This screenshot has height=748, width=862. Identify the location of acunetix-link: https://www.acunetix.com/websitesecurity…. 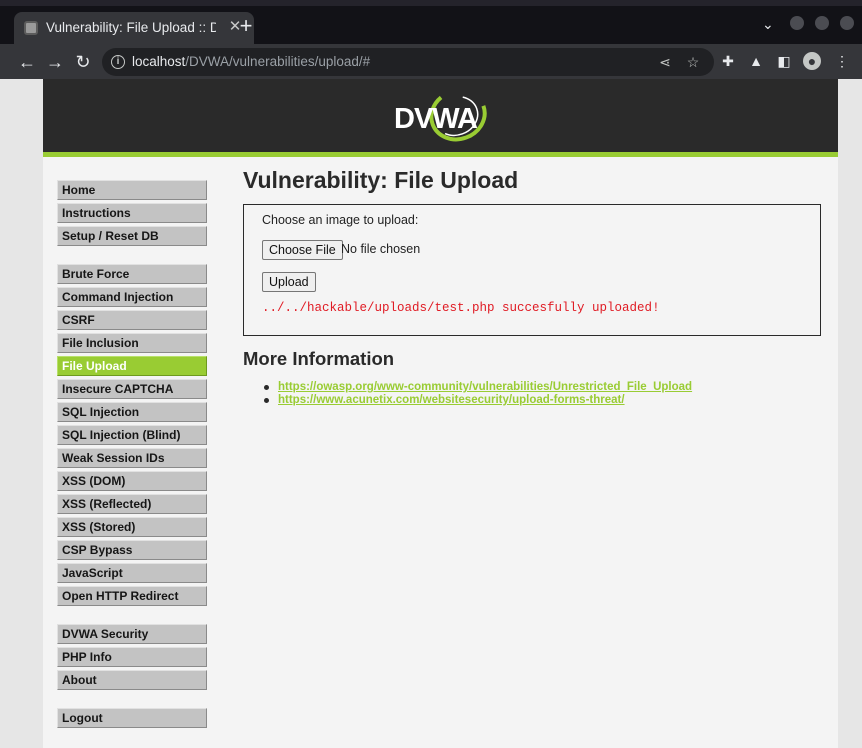
(451, 400).